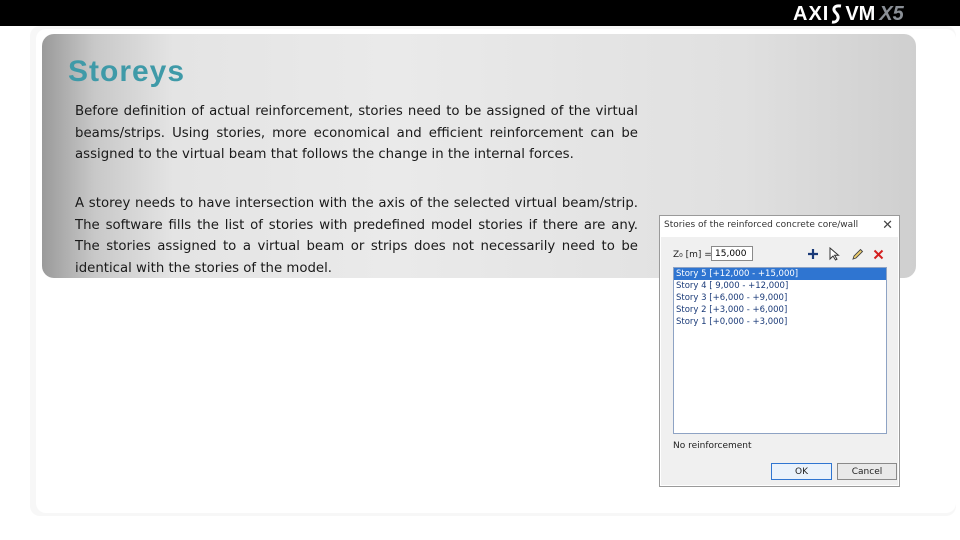 The height and width of the screenshot is (540, 960). Describe the element at coordinates (780, 298) in the screenshot. I see `list-item: Story 3 [+6,000 - +9,000]` at that location.